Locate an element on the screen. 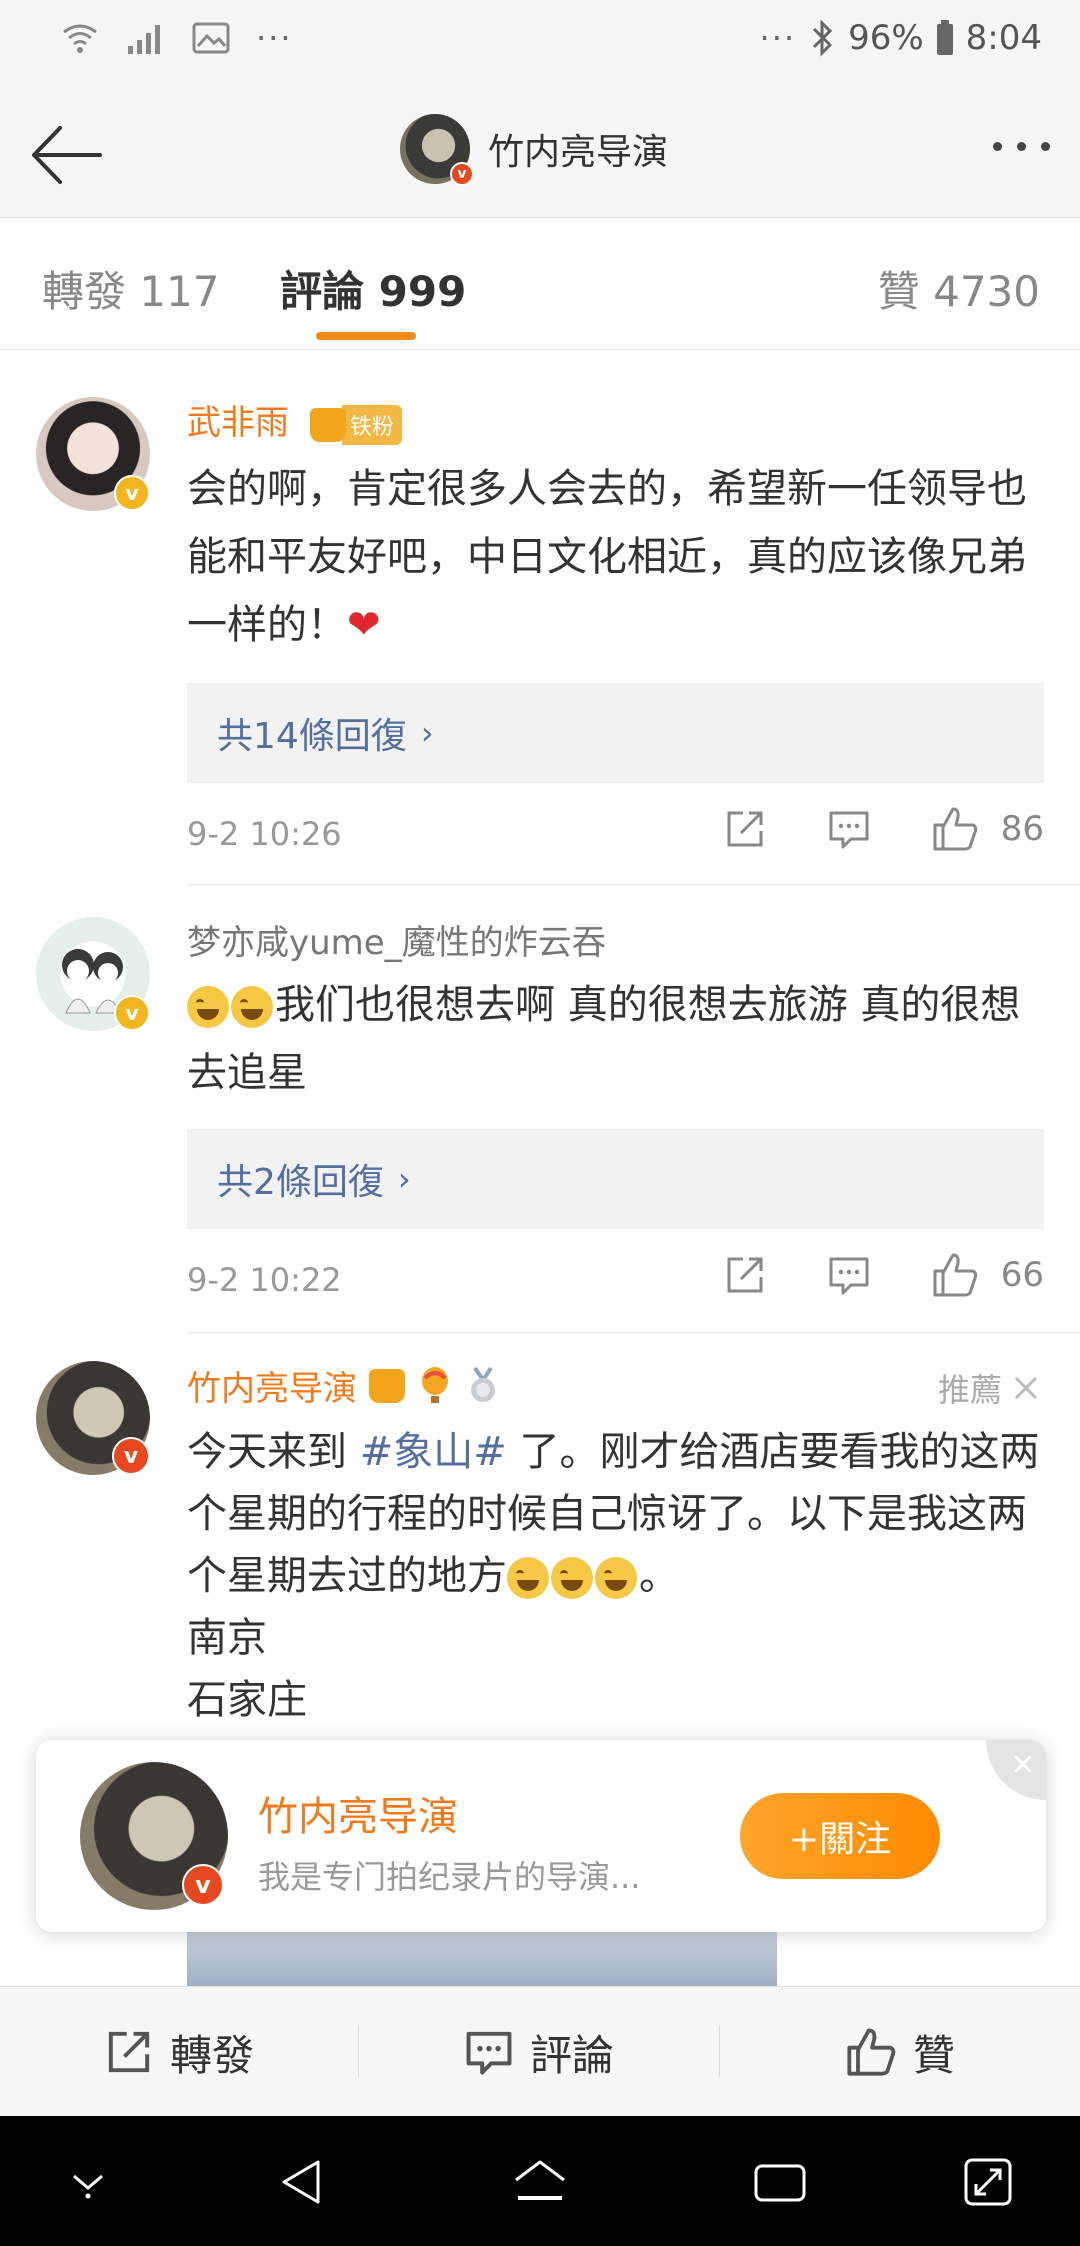 The image size is (1080, 2246). like-button: 贊 is located at coordinates (900, 2052).